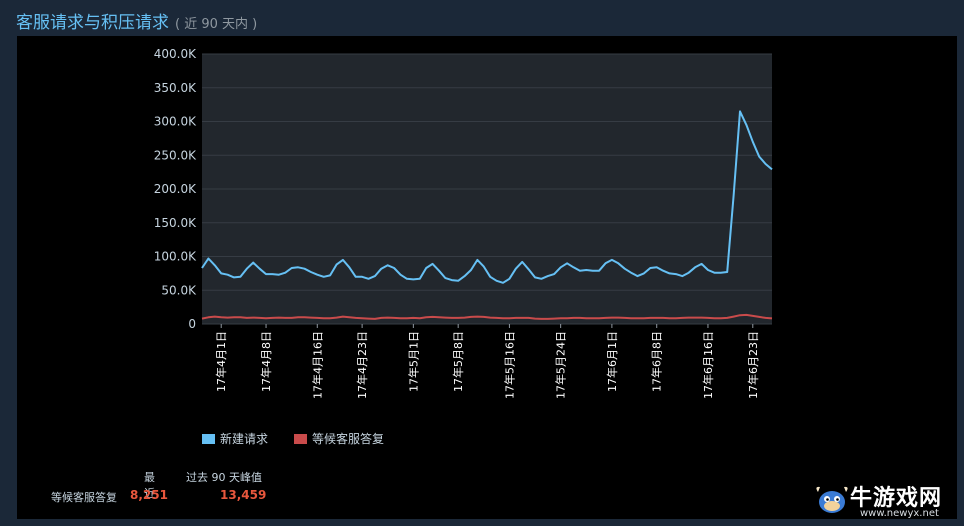  What do you see at coordinates (509, 365) in the screenshot?
I see `x-tick-label: 17年5月16日` at bounding box center [509, 365].